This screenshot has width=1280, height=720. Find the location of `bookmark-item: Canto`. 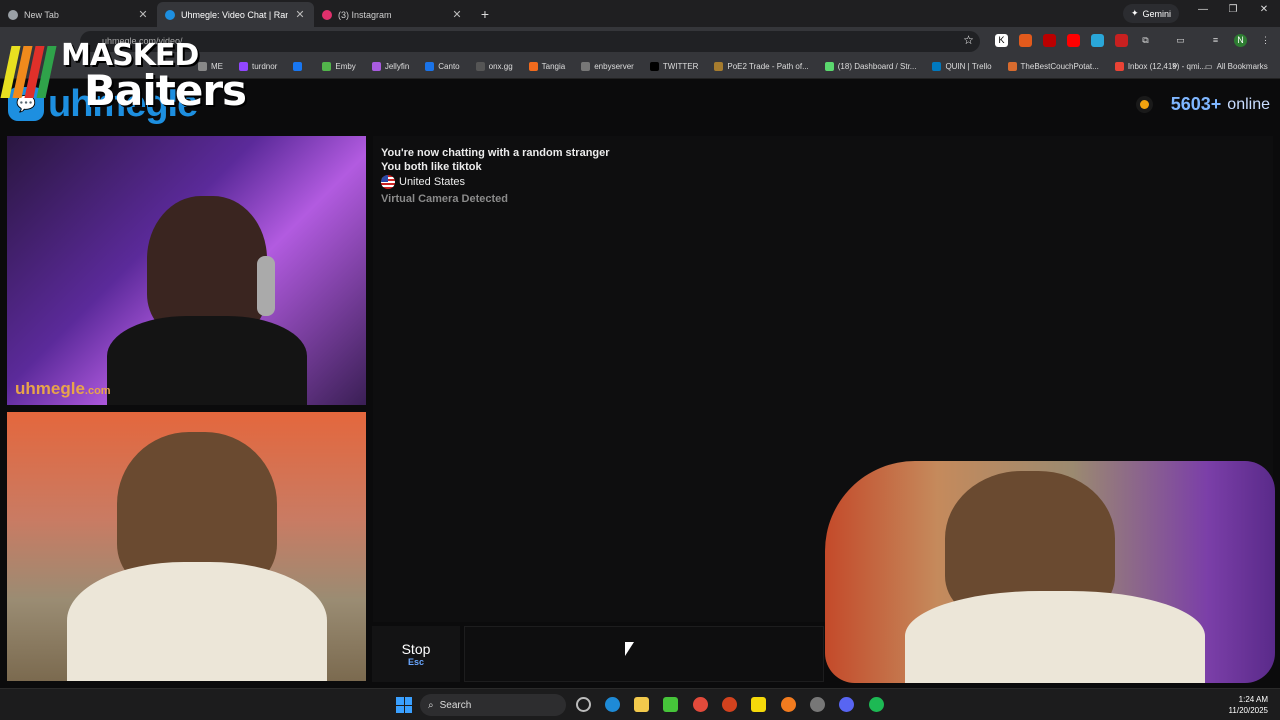

bookmark-item: Canto is located at coordinates (442, 66).